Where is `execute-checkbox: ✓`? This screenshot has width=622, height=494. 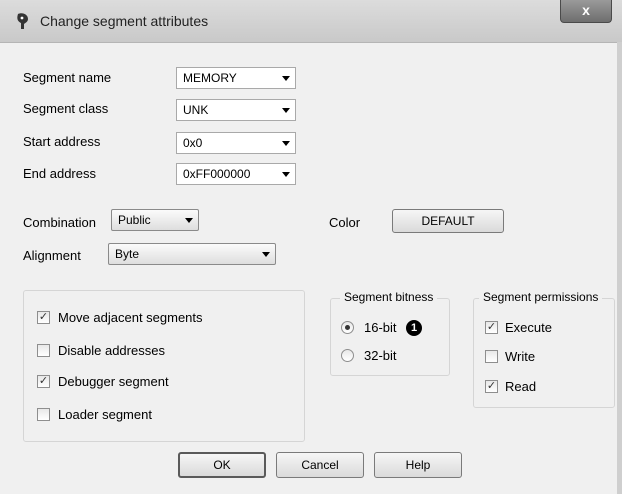
execute-checkbox: ✓ is located at coordinates (491, 327).